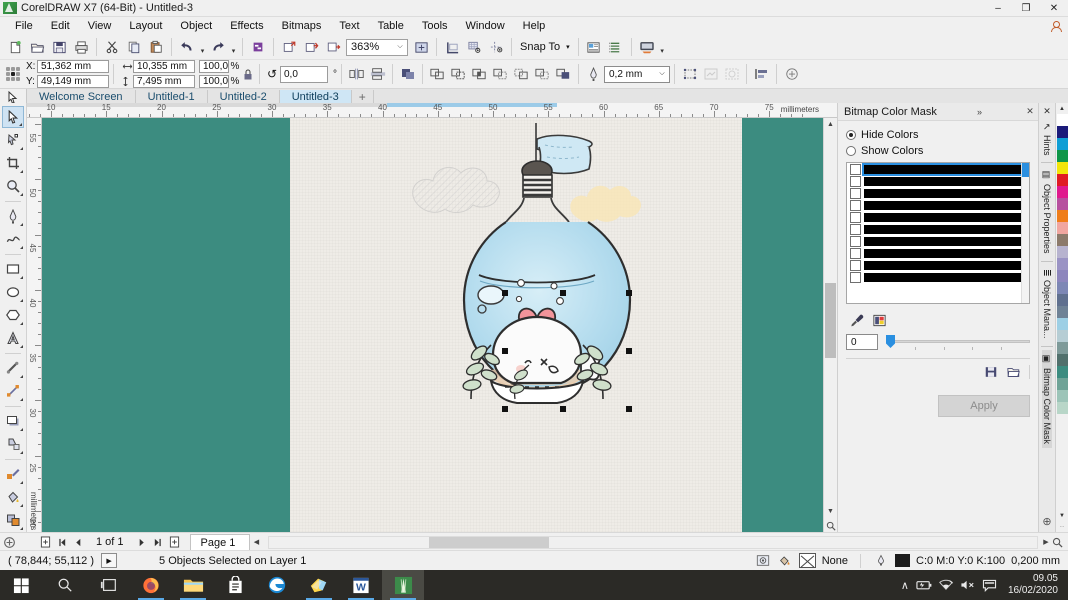  I want to click on maximize-button: ❐, so click(1026, 8).